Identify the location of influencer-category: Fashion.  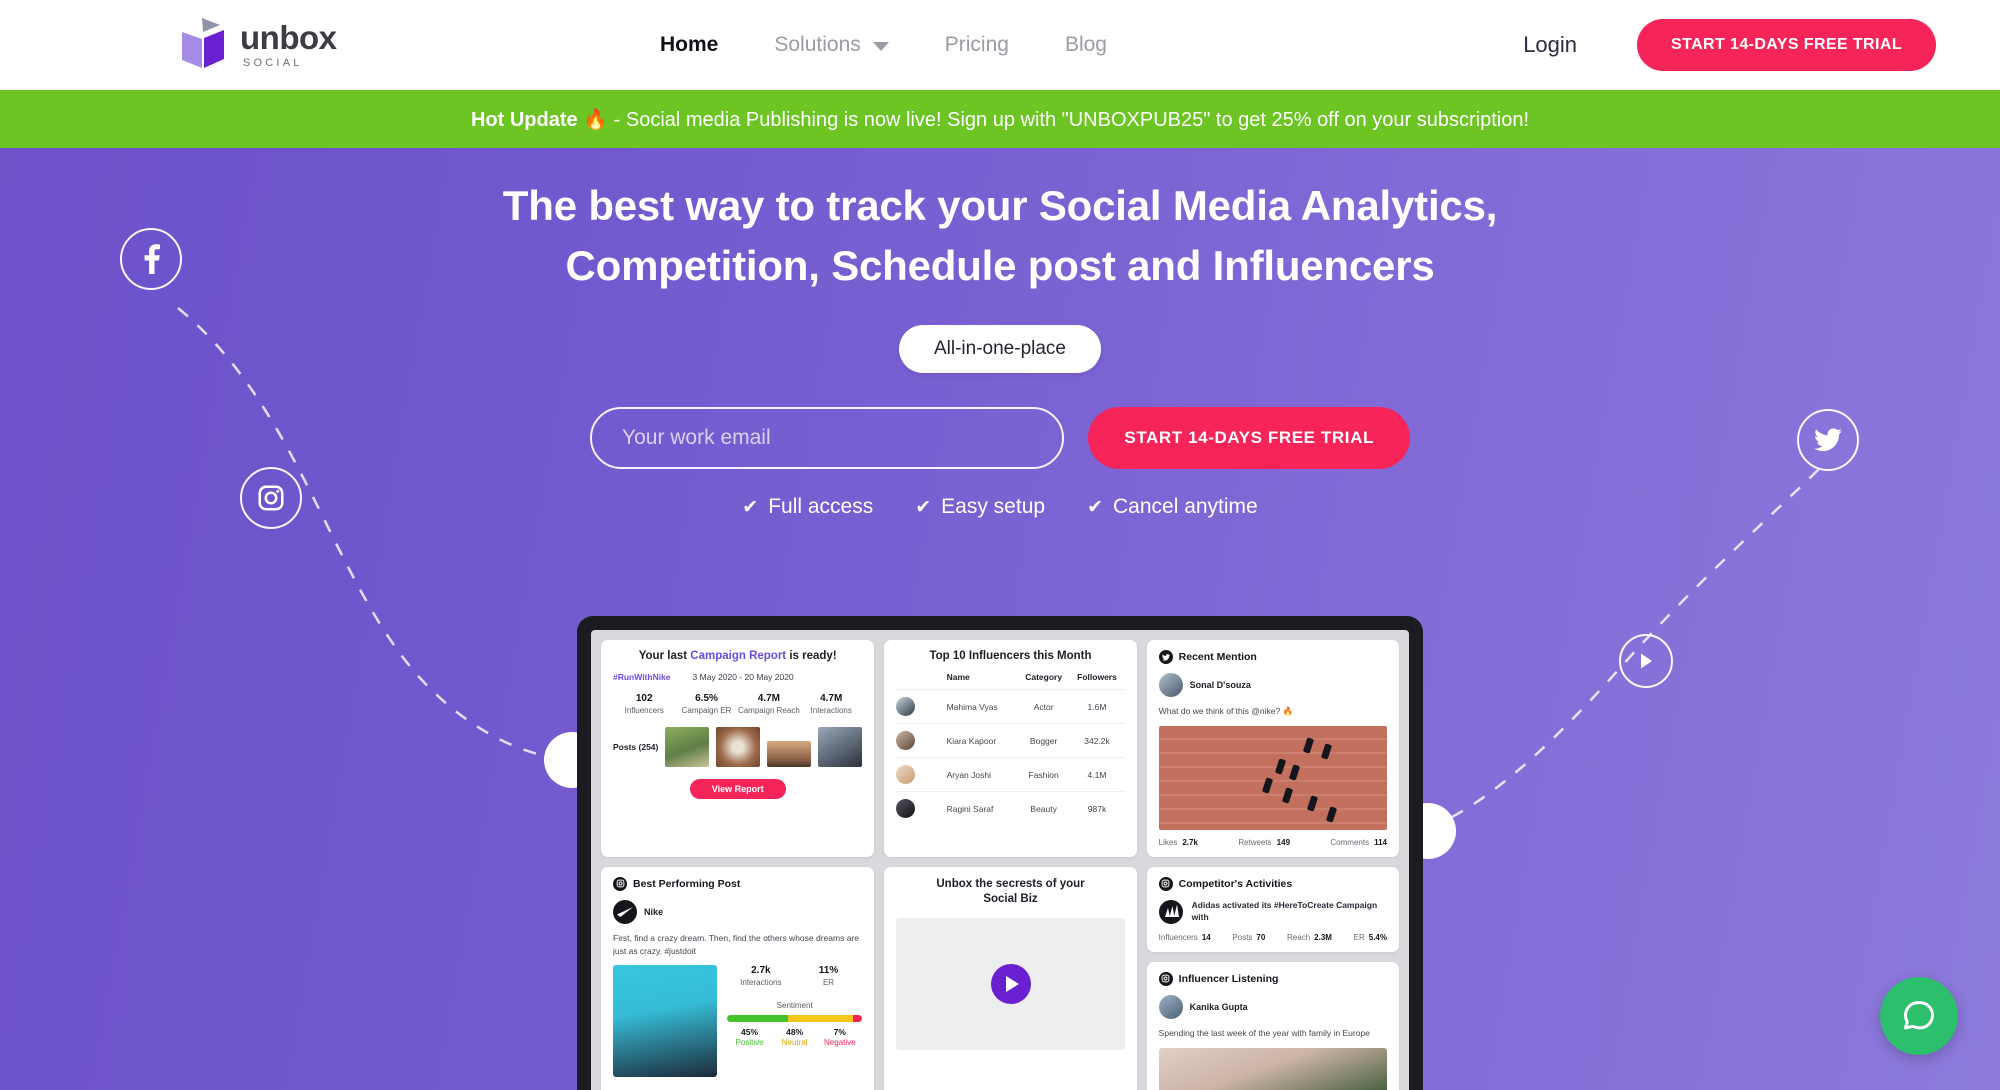
(1043, 774).